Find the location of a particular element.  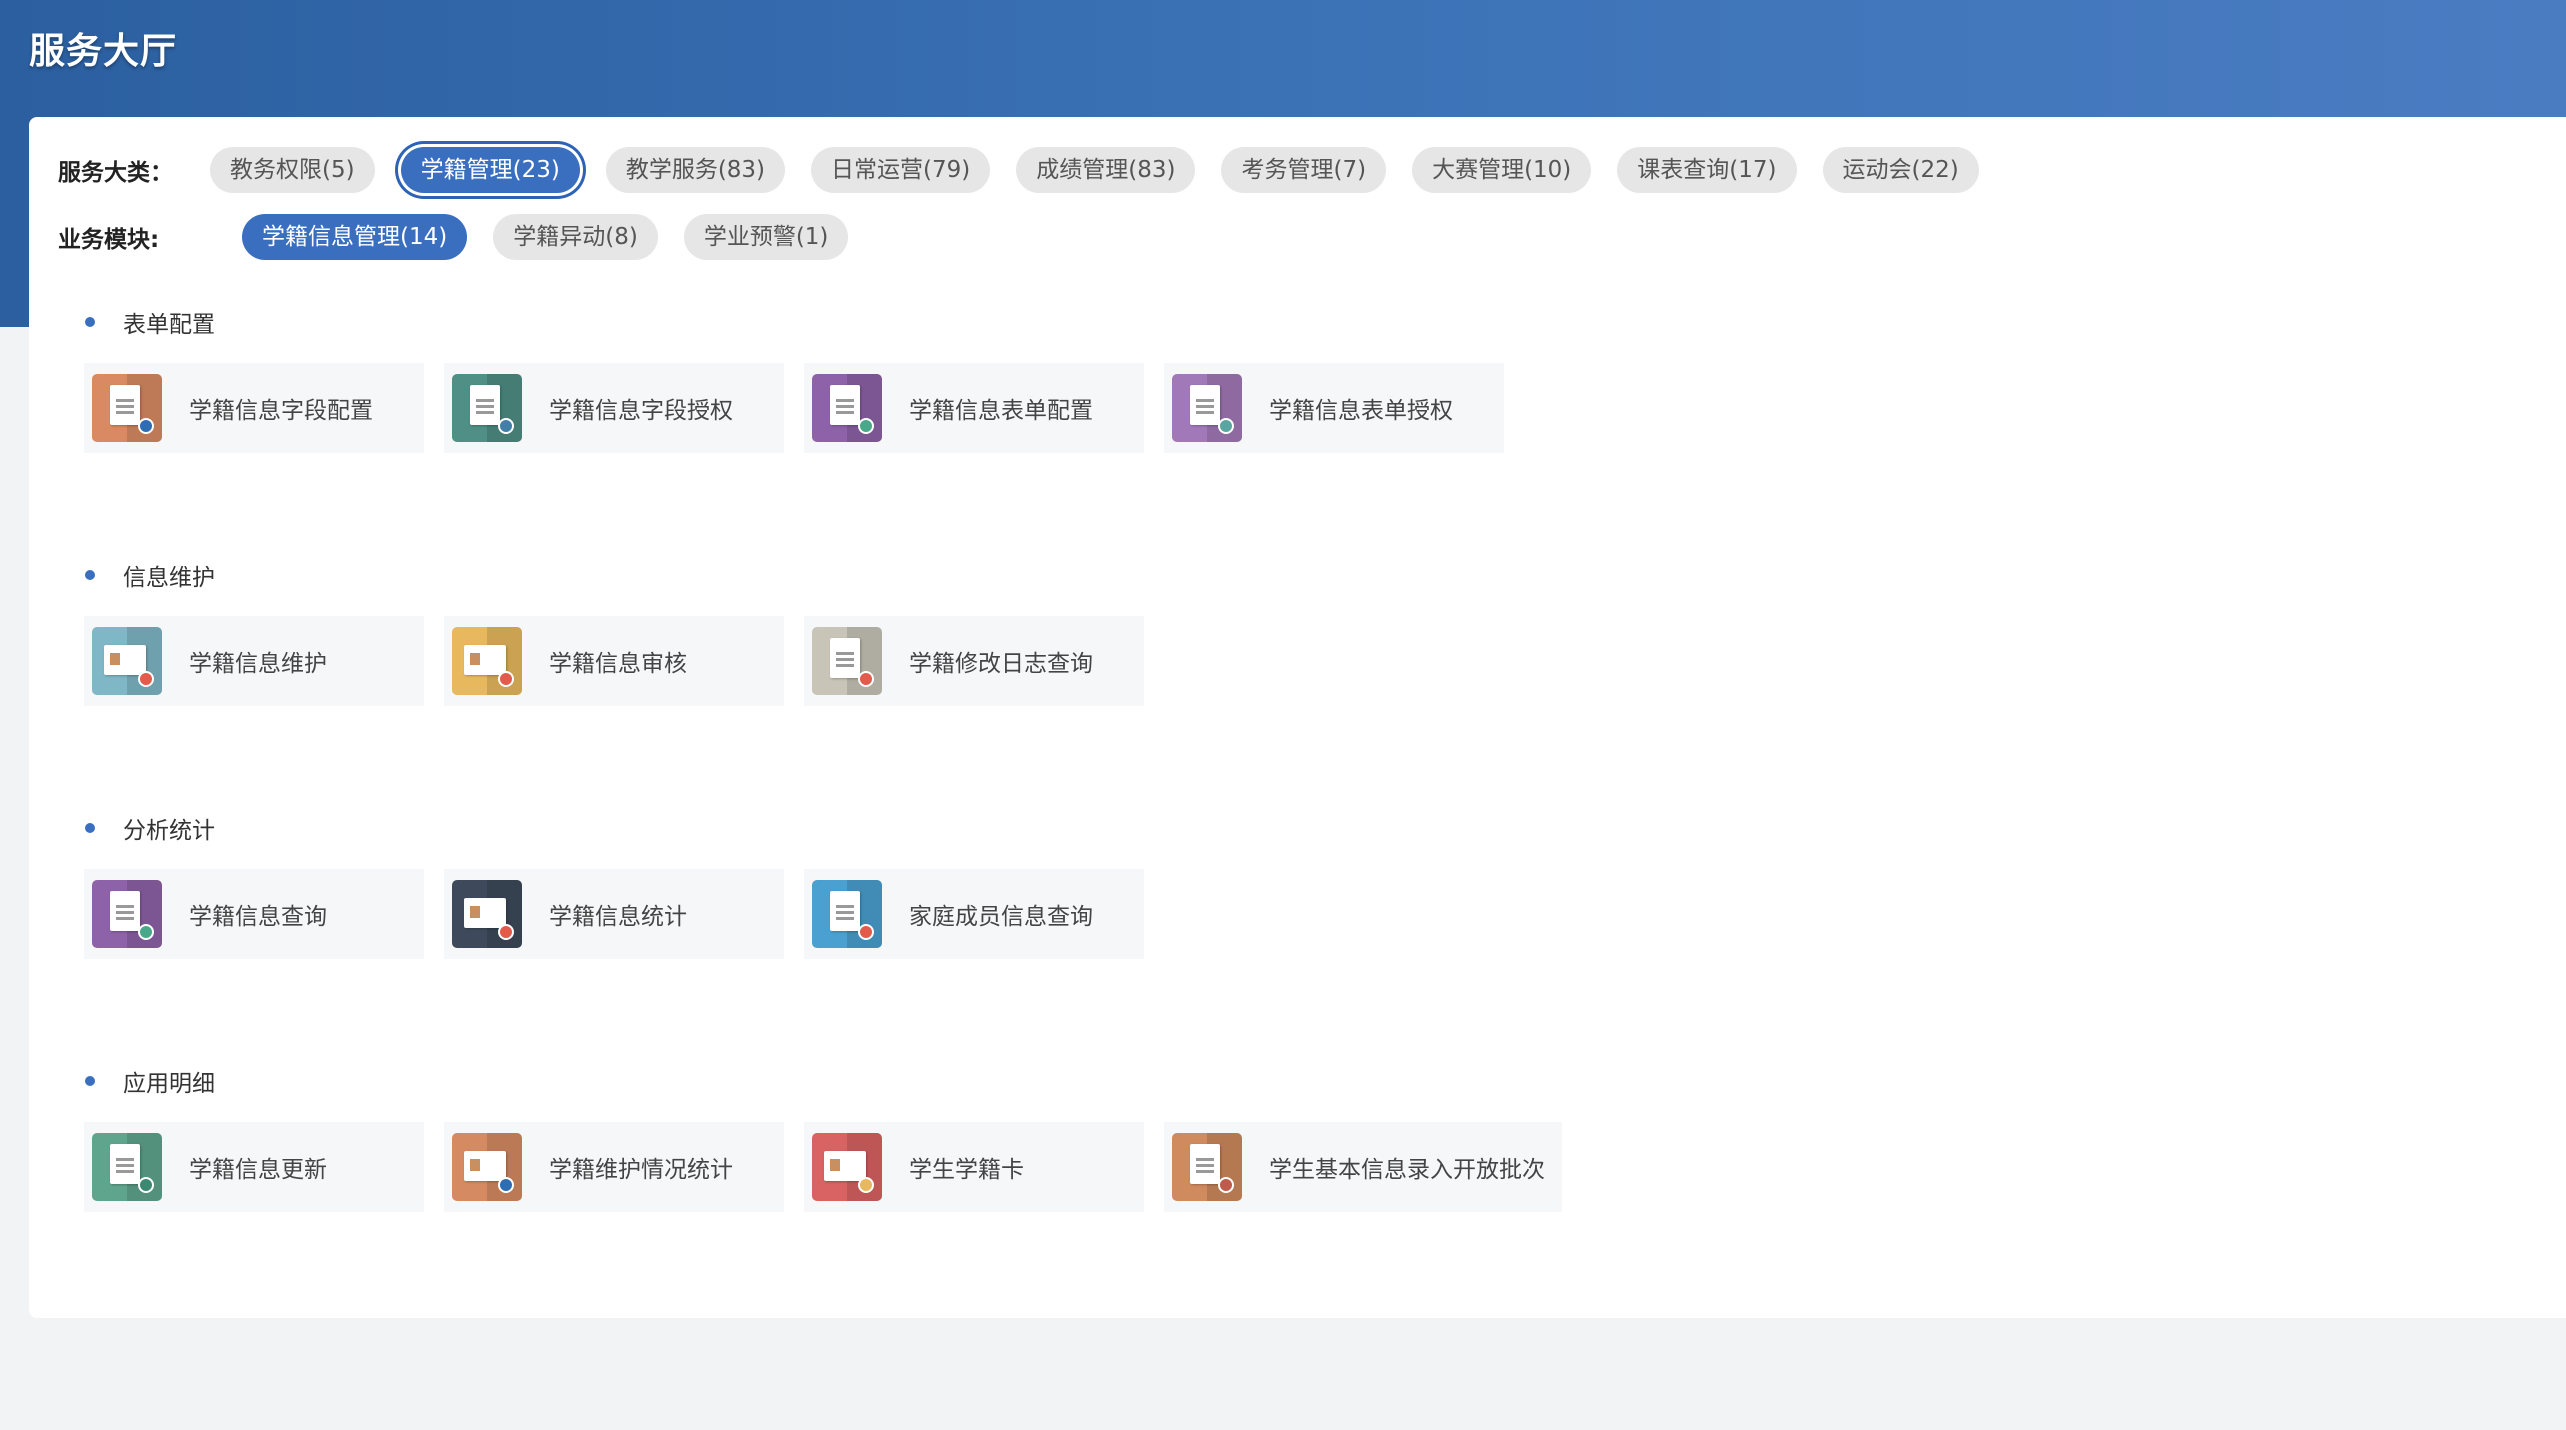

document-gear-icon is located at coordinates (127, 408).